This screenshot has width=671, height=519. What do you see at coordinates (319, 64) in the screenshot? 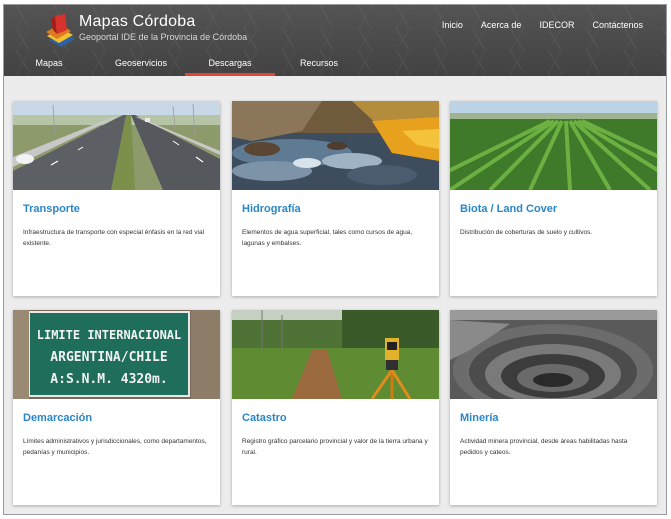
I see `tab-recursos: Recursos` at bounding box center [319, 64].